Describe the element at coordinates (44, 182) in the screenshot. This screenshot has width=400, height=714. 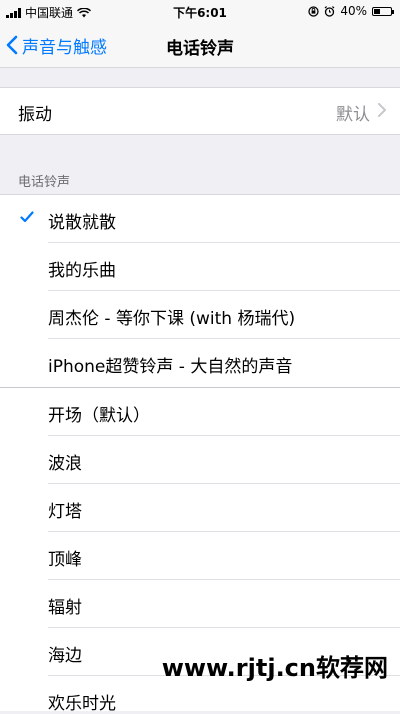
I see `section-header-ringtones: 电话铃声` at that location.